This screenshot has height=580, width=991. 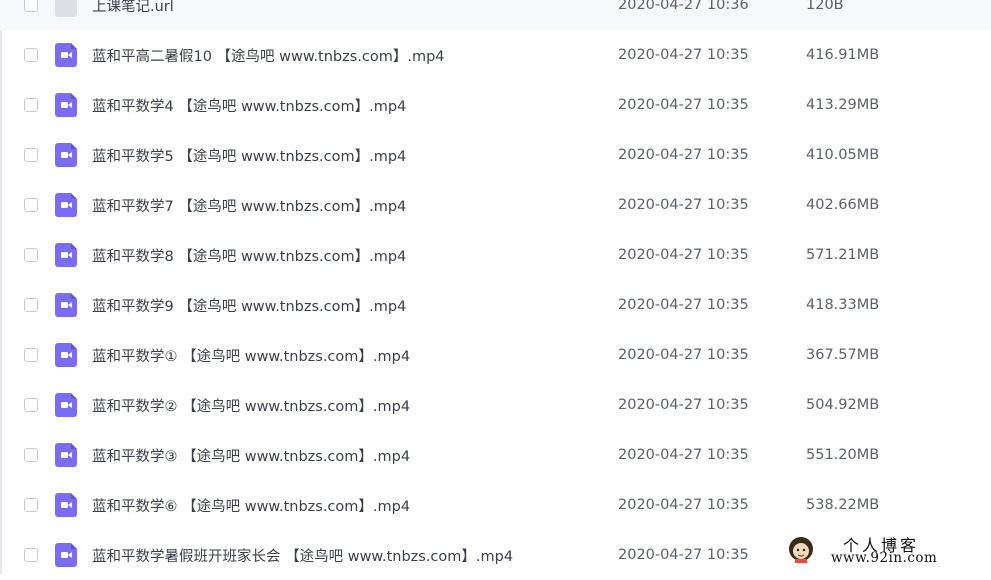 I want to click on file-name: 蓝和平数学暑假班开班家长会 【途鸟吧 www.tnbzs.com】.mp4, so click(x=302, y=555).